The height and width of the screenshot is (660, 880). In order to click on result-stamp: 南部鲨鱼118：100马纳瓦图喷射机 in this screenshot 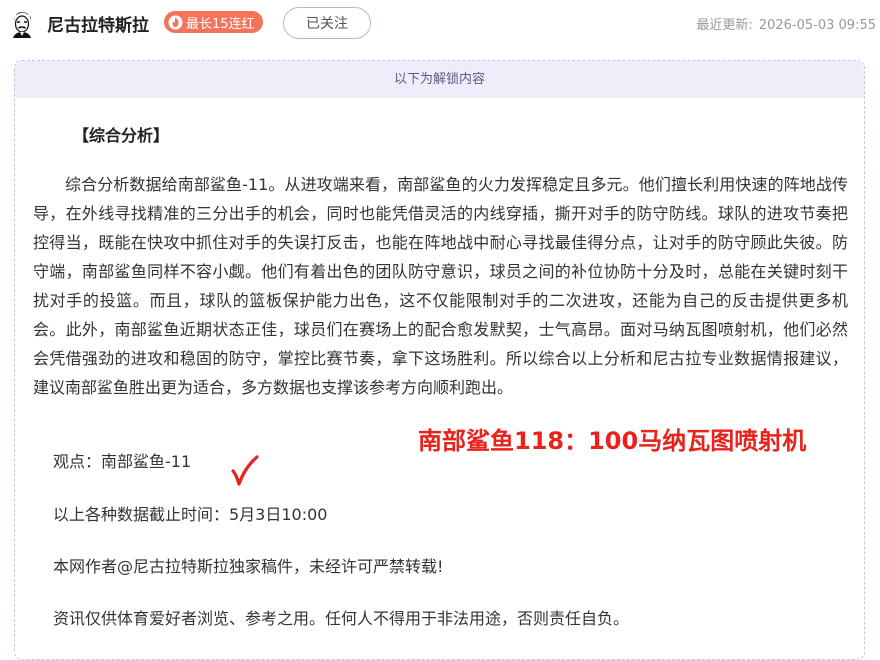, I will do `click(612, 441)`.